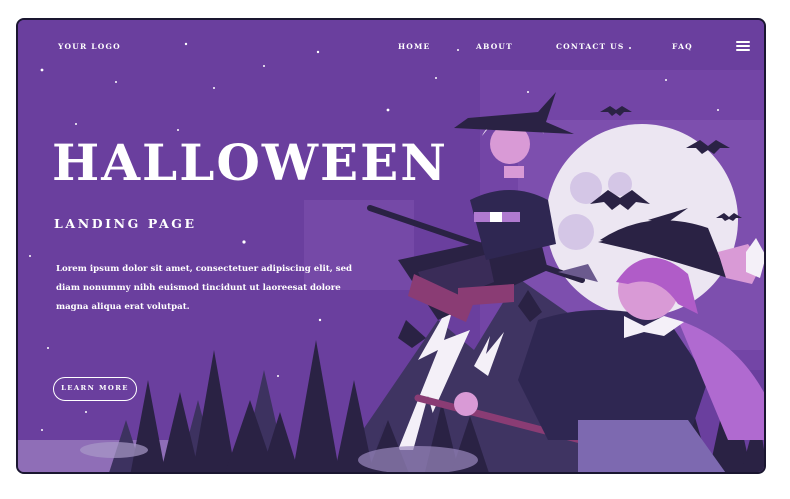 Image resolution: width=790 pixels, height=499 pixels. Describe the element at coordinates (414, 46) in the screenshot. I see `nav-link-home: HOME` at that location.